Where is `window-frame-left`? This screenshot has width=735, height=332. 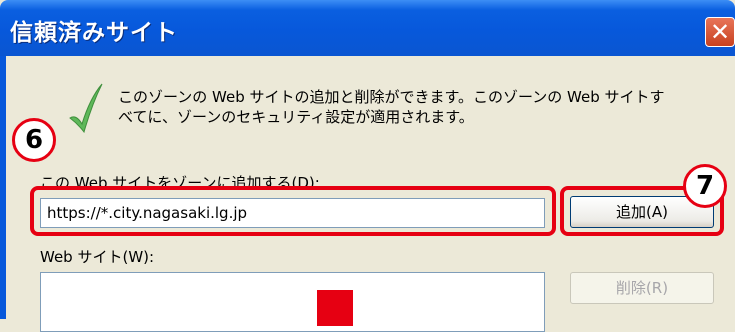 window-frame-left is located at coordinates (3, 187).